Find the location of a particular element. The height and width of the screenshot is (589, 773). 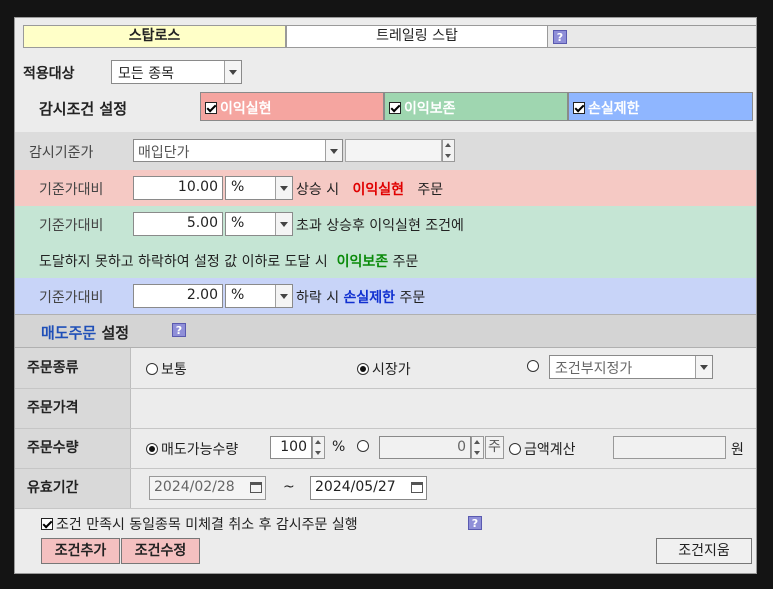

cancel-unfilled-checkbox: 조건 만족시 동일종목 미체결 취소 후 감시주문 실행 is located at coordinates (199, 524).